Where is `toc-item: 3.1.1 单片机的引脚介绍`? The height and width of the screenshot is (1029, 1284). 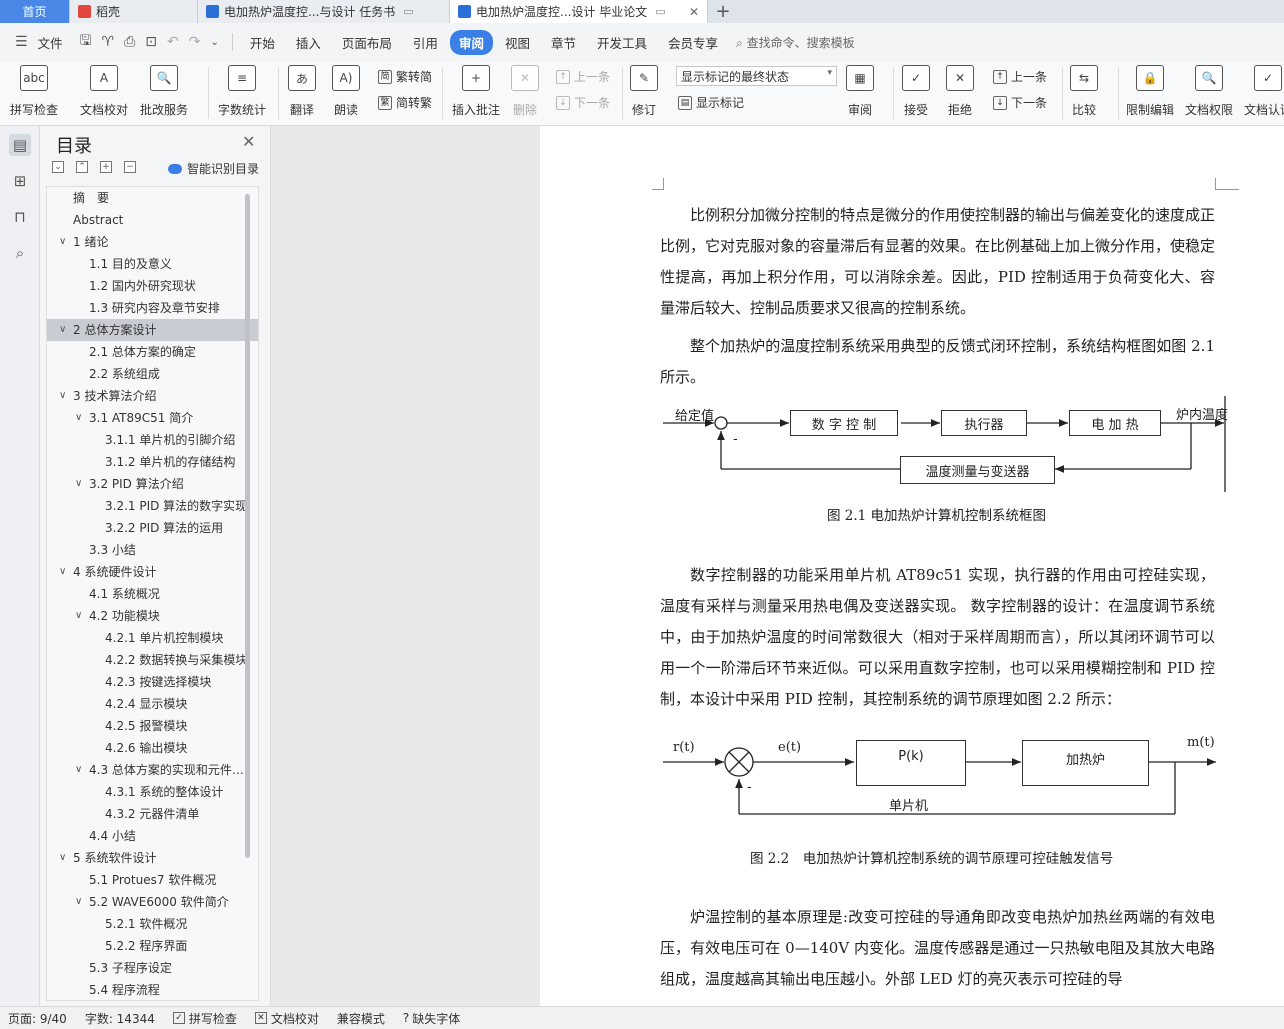 toc-item: 3.1.1 单片机的引脚介绍 is located at coordinates (152, 440).